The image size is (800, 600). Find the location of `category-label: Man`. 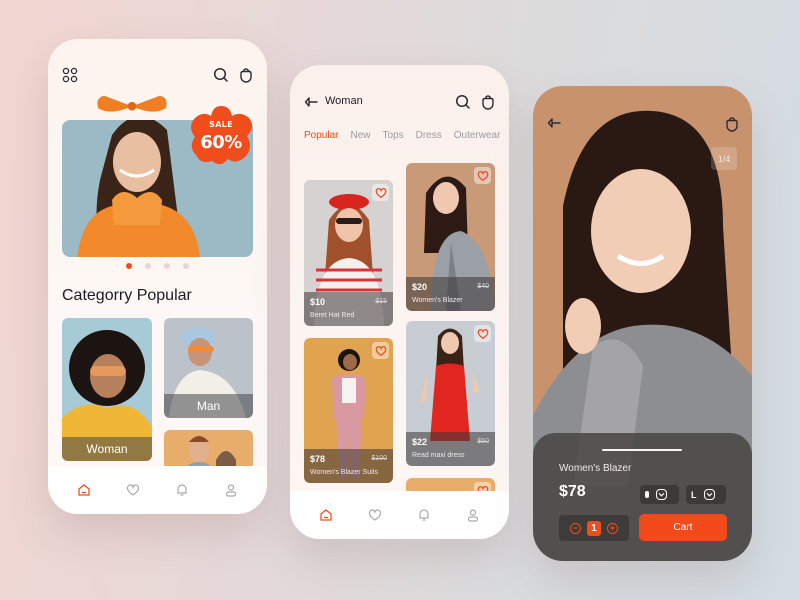

category-label: Man is located at coordinates (208, 406).